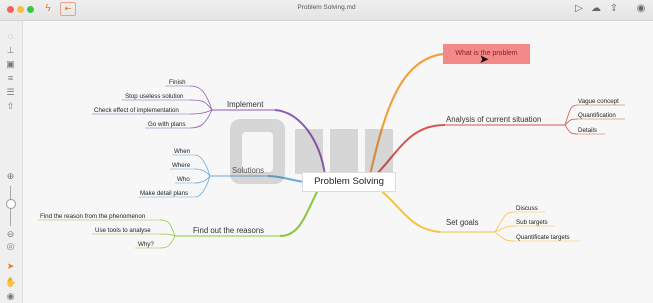  Describe the element at coordinates (228, 230) in the screenshot. I see `node-find-reasons: Find out the reasons` at that location.